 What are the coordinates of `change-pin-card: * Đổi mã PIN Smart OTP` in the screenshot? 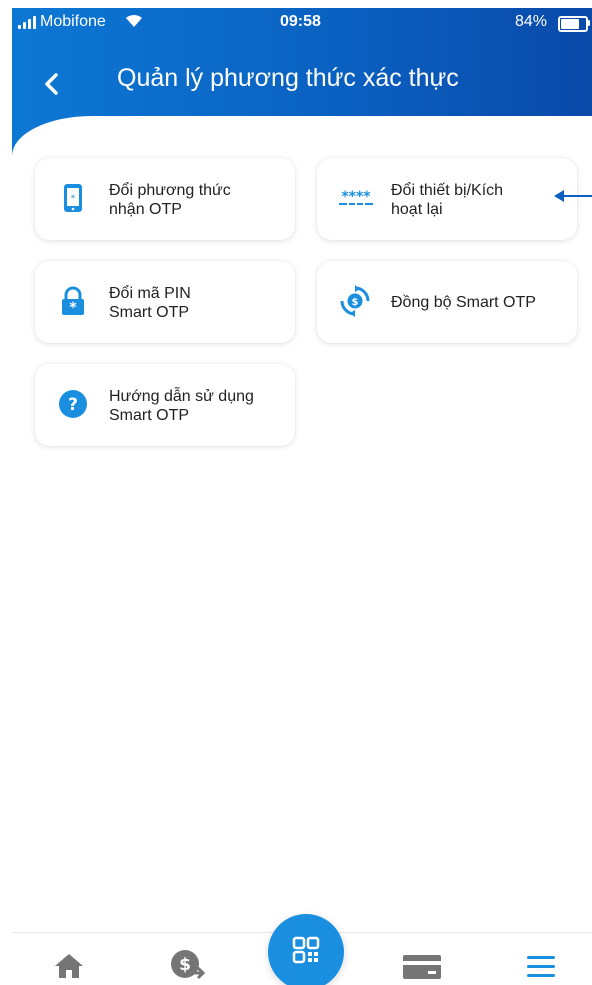 It's located at (165, 302).